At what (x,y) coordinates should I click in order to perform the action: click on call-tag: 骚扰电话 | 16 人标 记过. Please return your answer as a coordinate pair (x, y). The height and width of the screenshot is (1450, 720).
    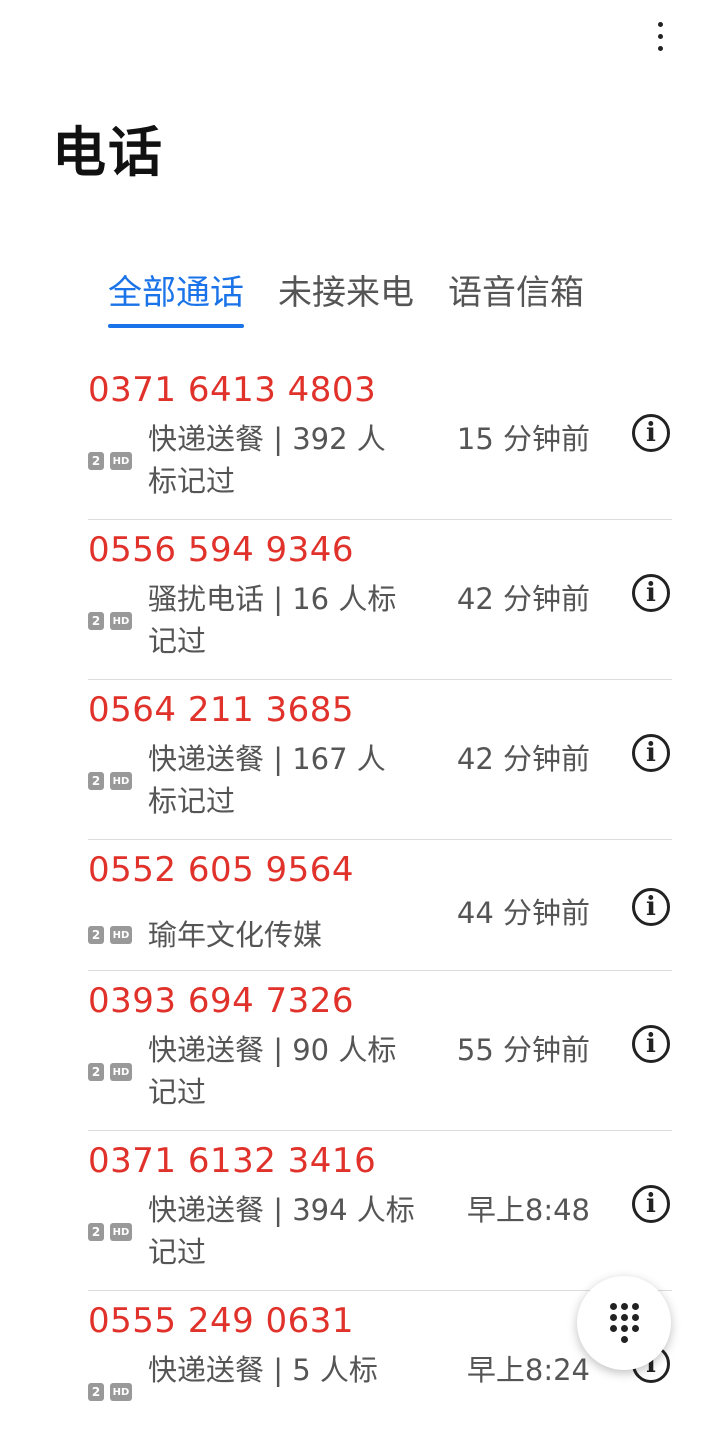
    Looking at the image, I should click on (272, 620).